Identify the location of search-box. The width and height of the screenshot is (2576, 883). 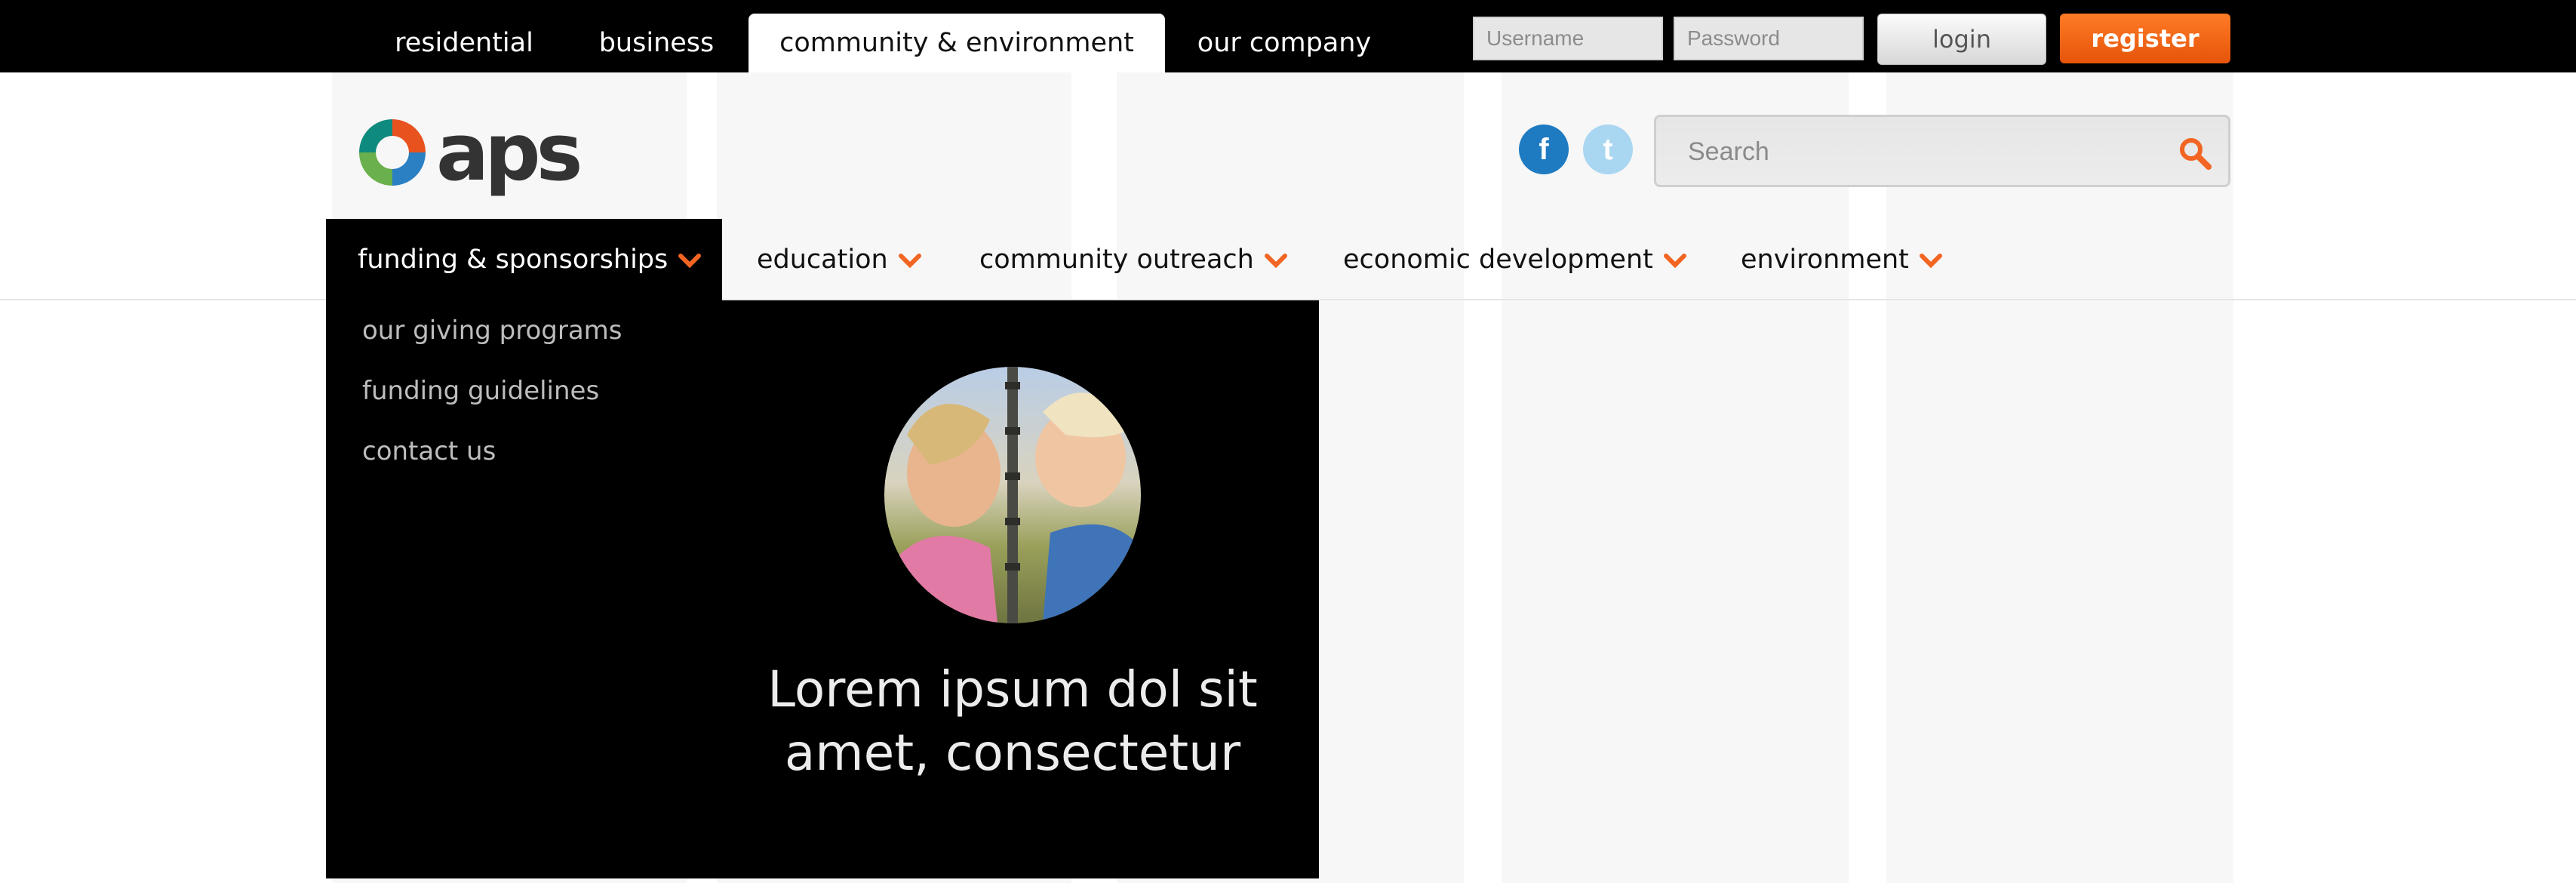
(1942, 151).